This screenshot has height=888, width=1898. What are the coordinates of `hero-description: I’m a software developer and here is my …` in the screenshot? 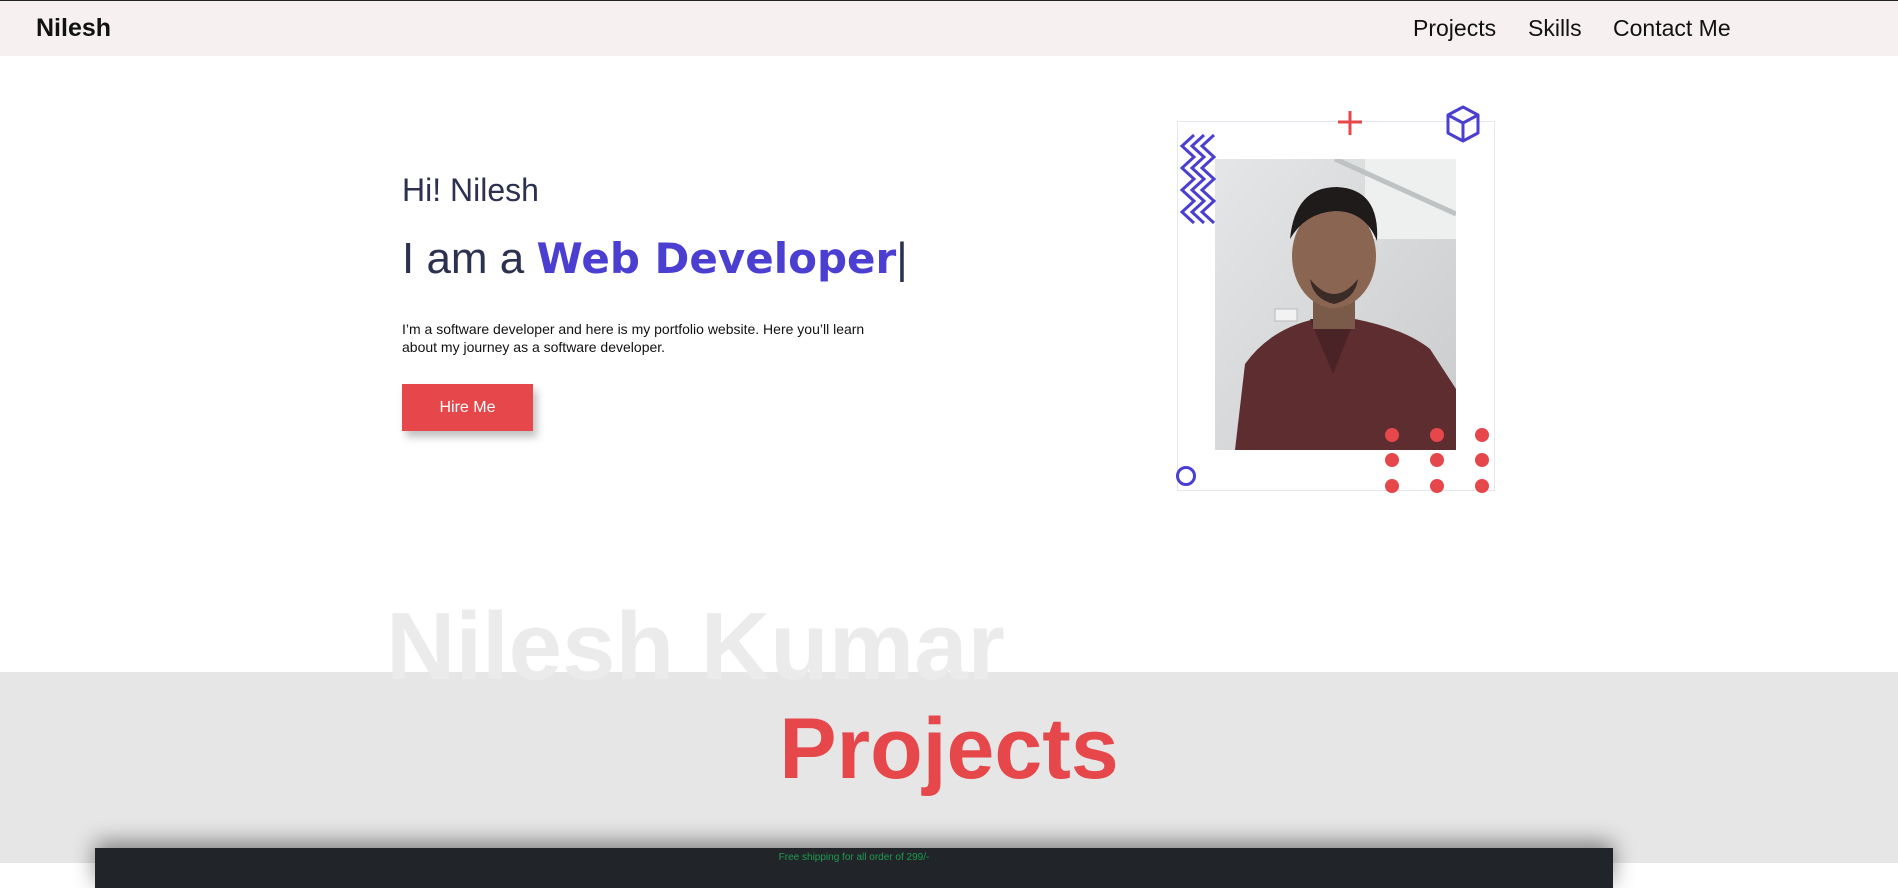 It's located at (633, 338).